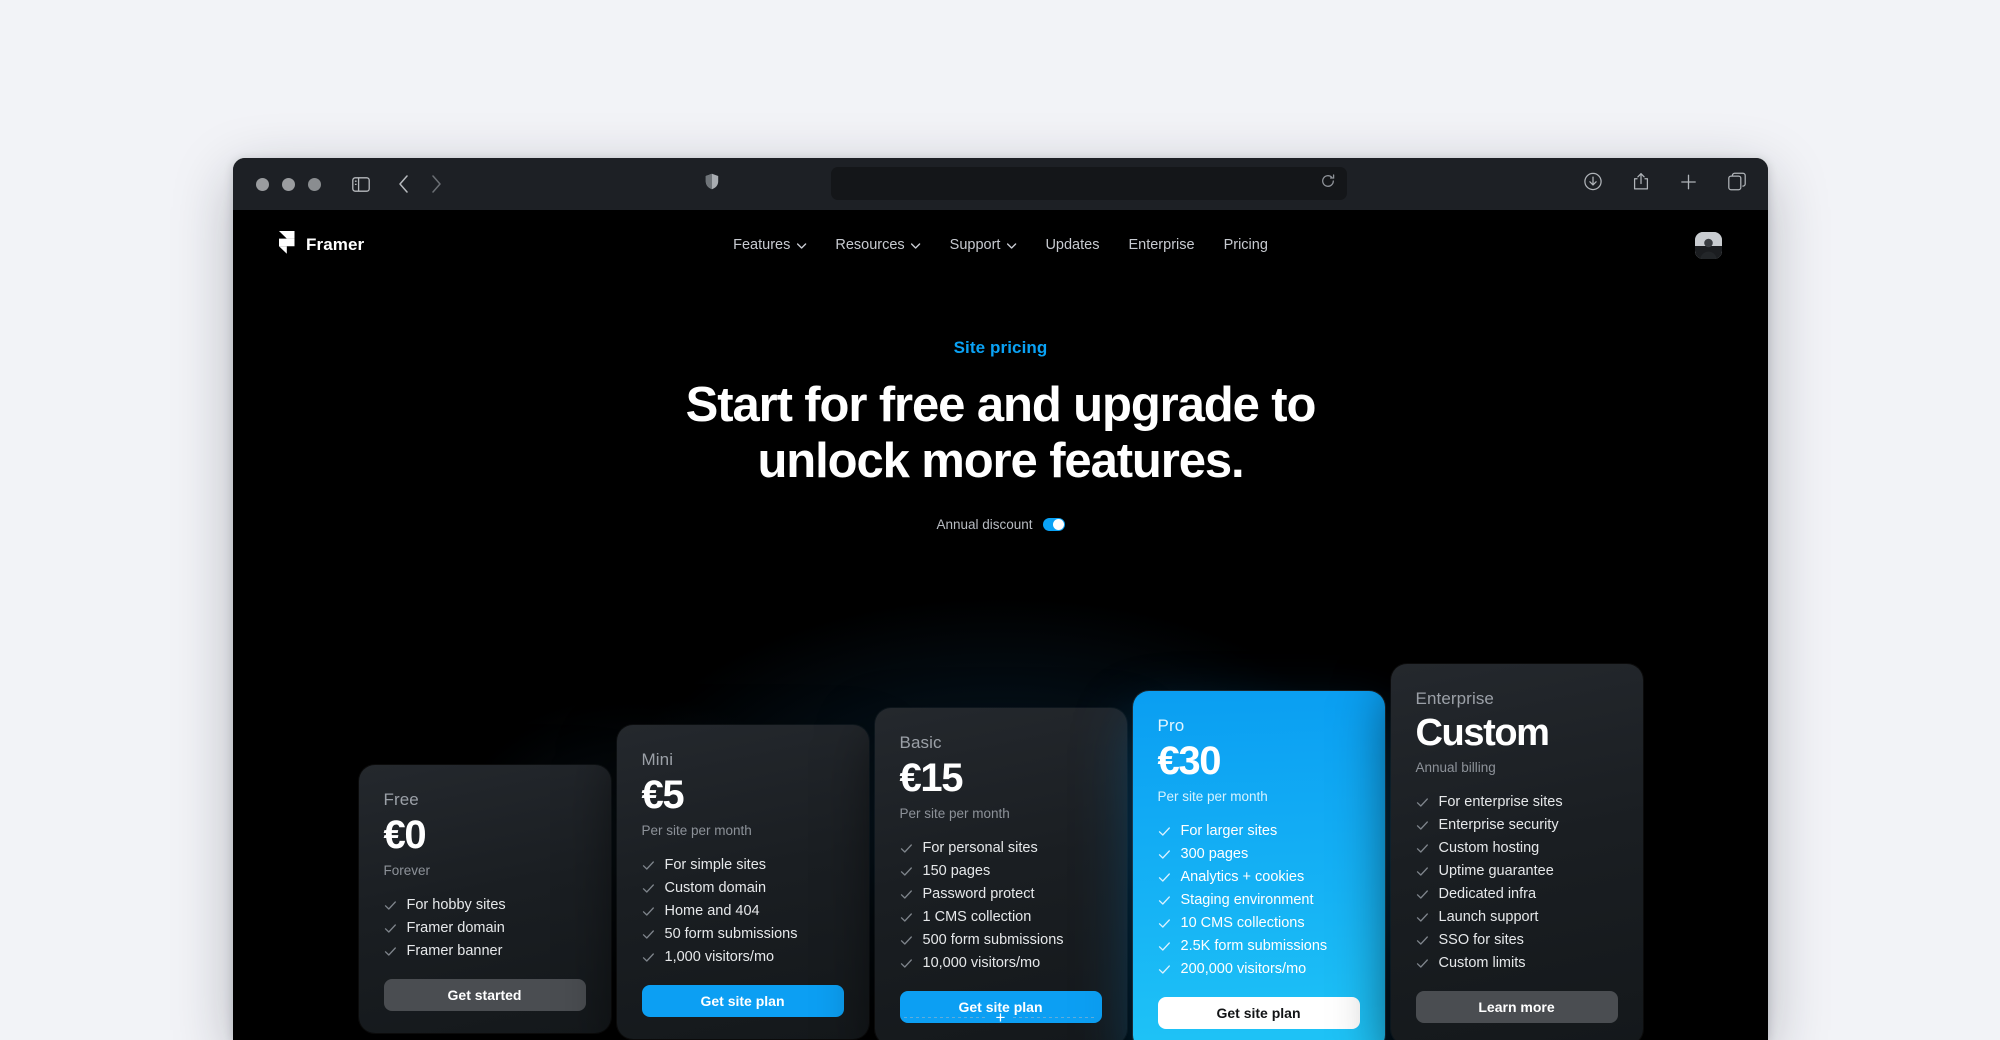 Image resolution: width=2000 pixels, height=1040 pixels. I want to click on list-item: Framer banner, so click(485, 951).